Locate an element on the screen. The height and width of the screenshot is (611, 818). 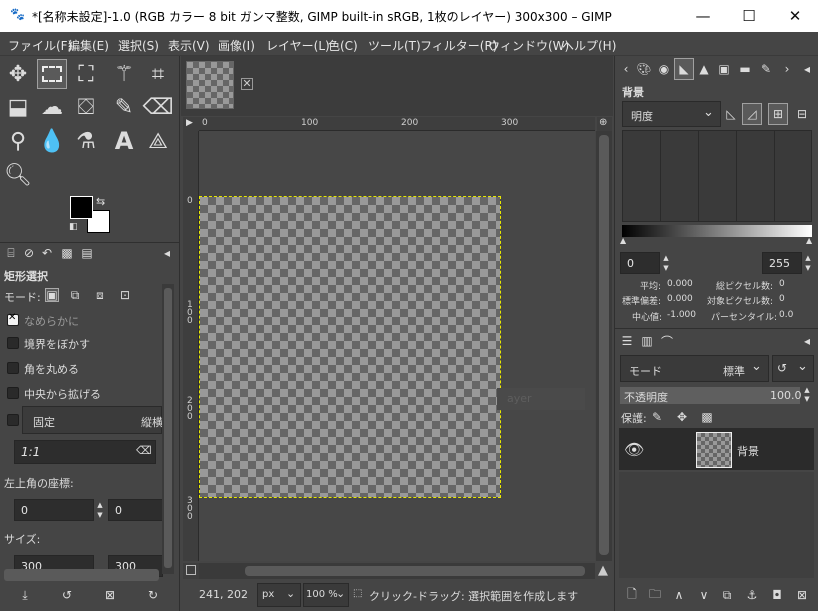
text-tool-icon: A is located at coordinates (124, 141).